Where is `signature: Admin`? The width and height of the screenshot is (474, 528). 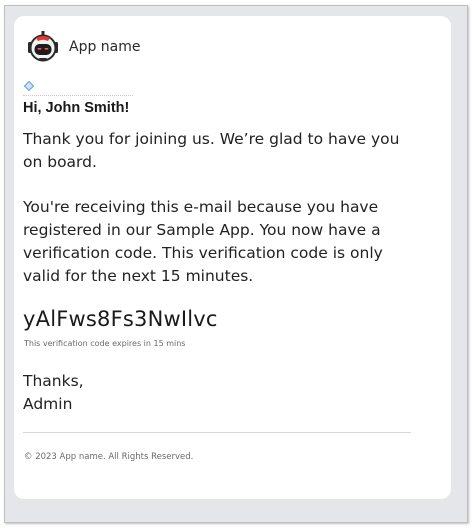 signature: Admin is located at coordinates (48, 404).